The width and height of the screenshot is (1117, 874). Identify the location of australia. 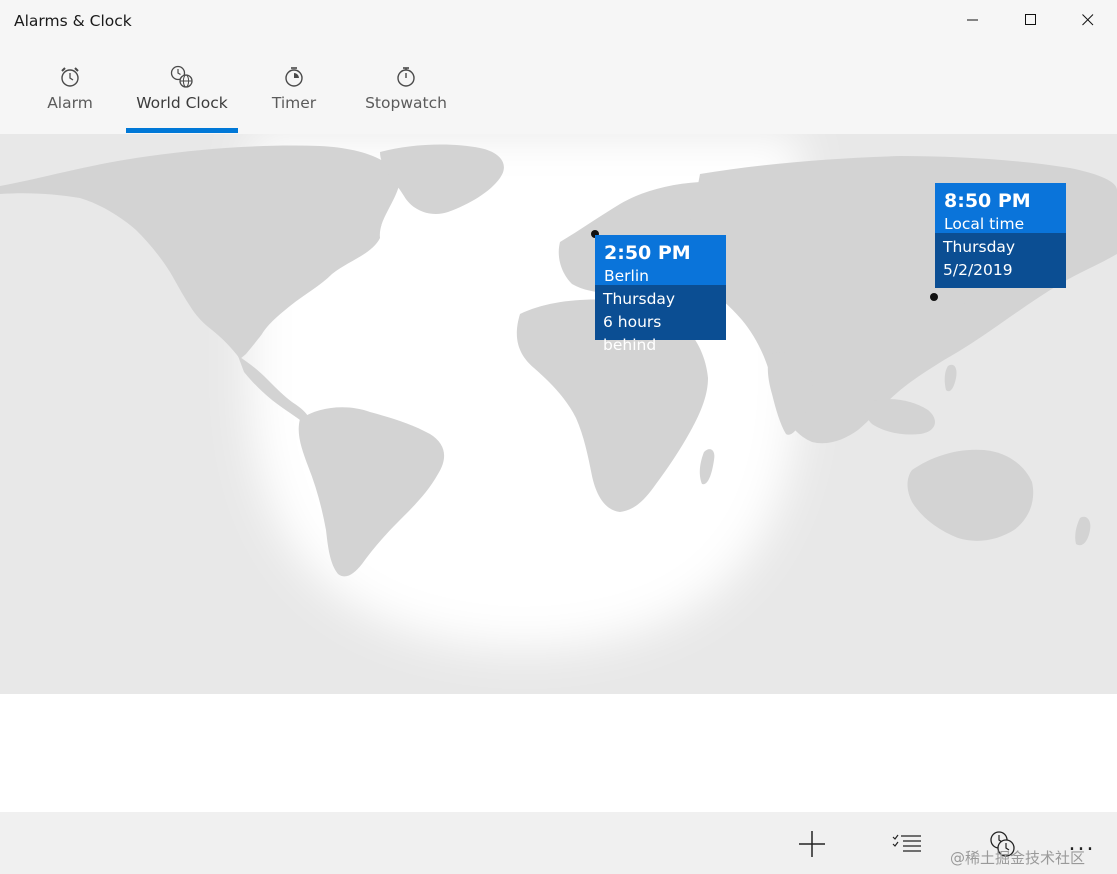
(970, 495).